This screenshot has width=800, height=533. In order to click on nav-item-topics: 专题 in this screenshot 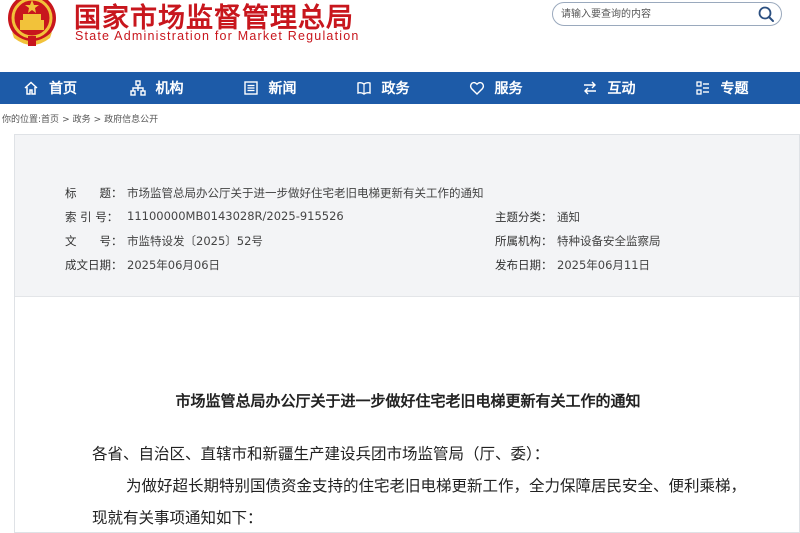, I will do `click(721, 88)`.